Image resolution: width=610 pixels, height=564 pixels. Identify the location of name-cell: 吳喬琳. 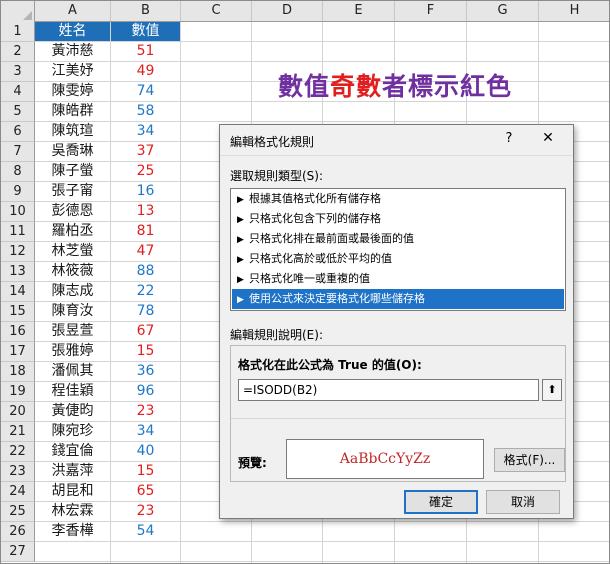
(72, 151).